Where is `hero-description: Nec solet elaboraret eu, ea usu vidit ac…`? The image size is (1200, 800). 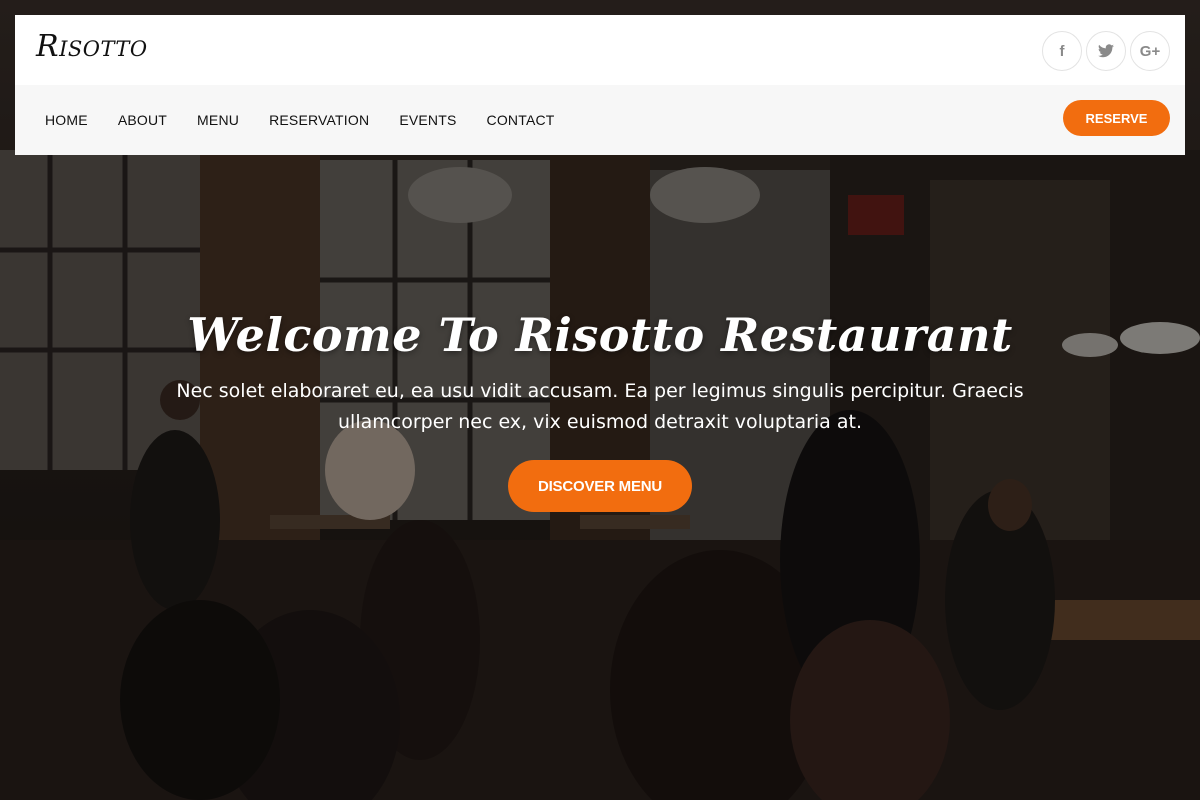 hero-description: Nec solet elaboraret eu, ea usu vidit ac… is located at coordinates (600, 406).